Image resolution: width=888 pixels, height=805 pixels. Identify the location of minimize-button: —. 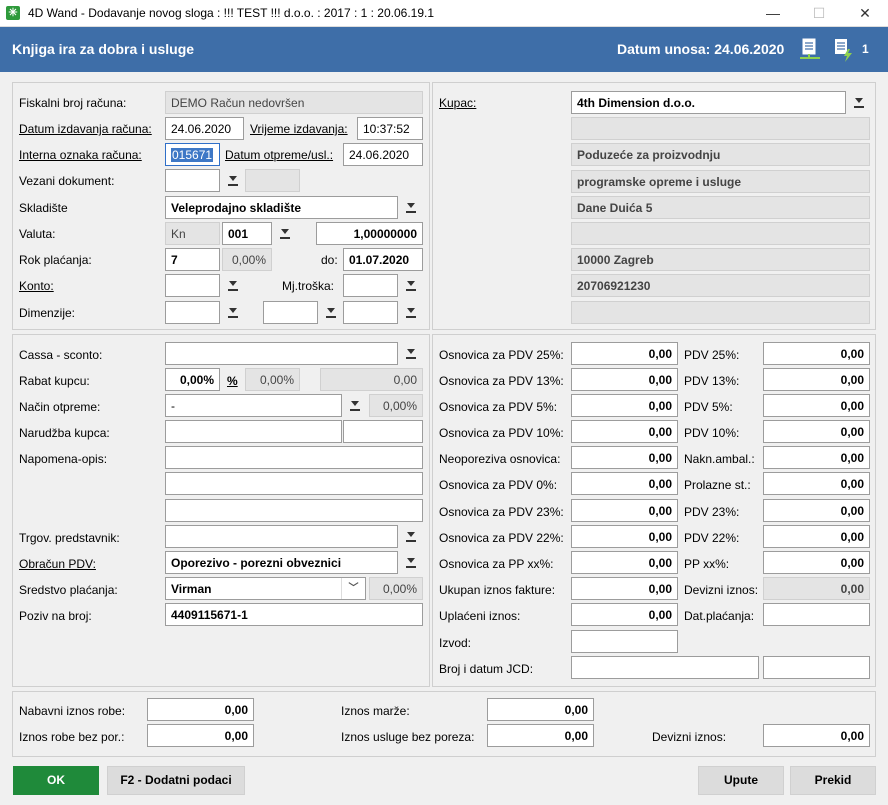
(773, 13).